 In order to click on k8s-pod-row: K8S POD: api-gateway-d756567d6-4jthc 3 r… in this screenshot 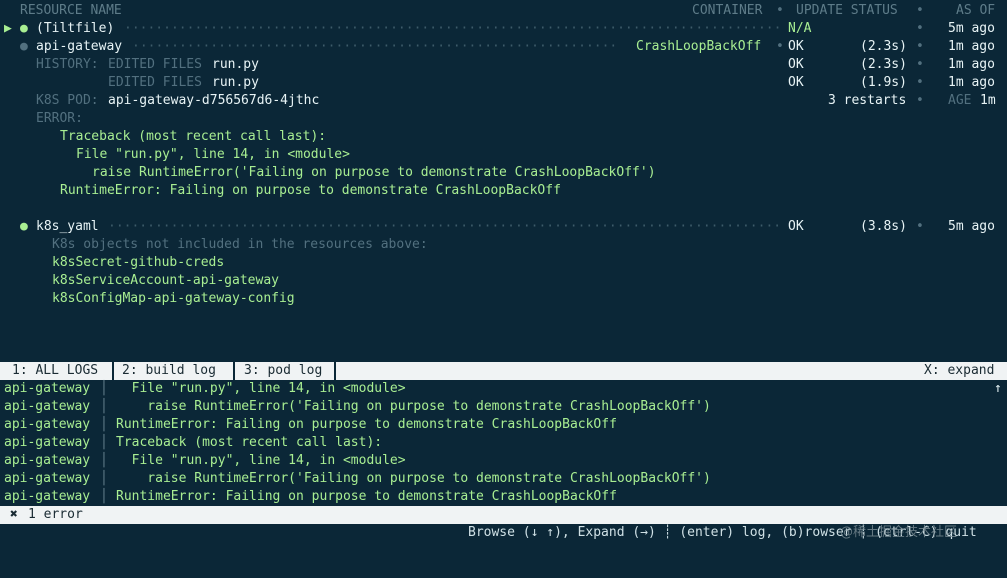, I will do `click(516, 100)`.